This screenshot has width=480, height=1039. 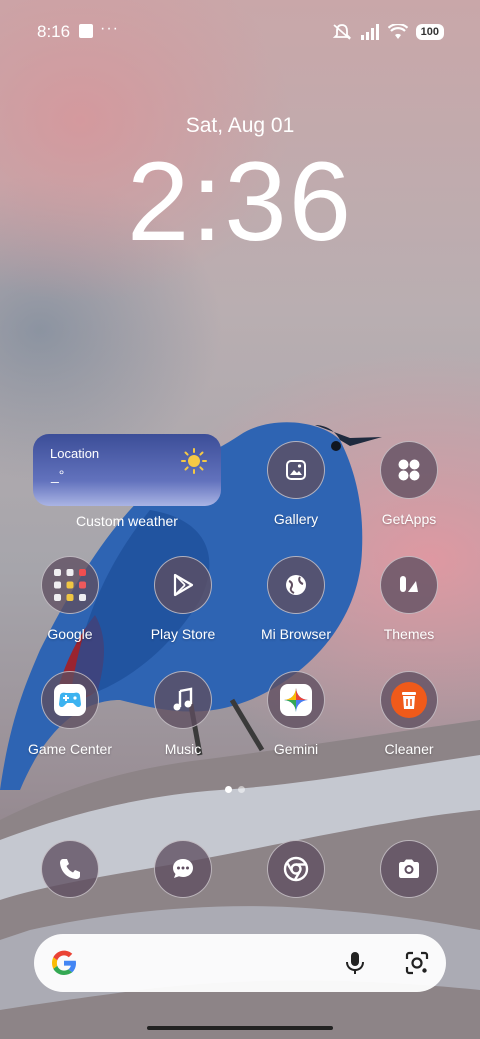 What do you see at coordinates (240, 1028) in the screenshot?
I see `gesture-navigation-bar` at bounding box center [240, 1028].